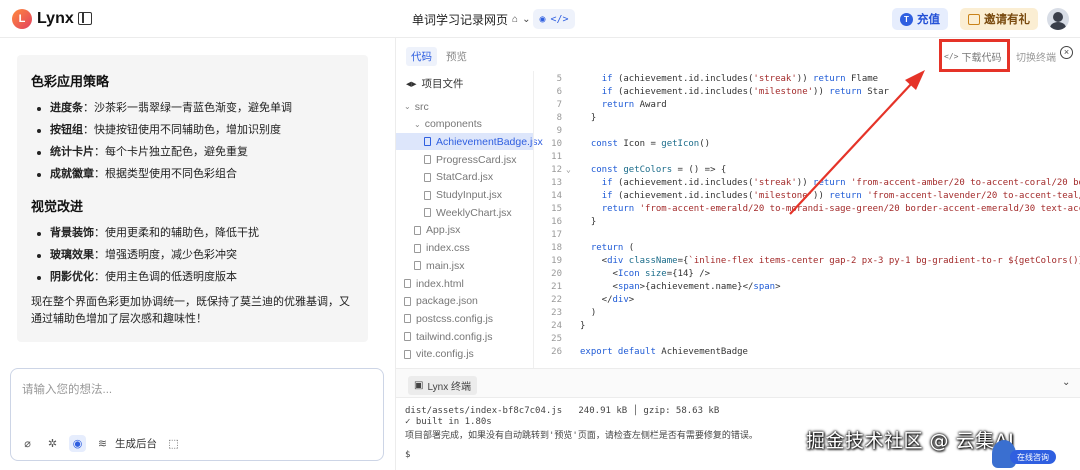 This screenshot has width=1080, height=470. I want to click on tree-file: postcss.config.js, so click(464, 318).